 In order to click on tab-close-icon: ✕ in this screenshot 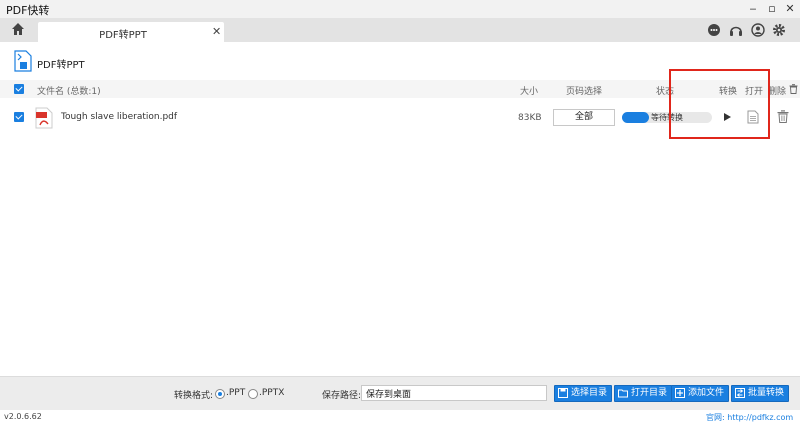, I will do `click(216, 31)`.